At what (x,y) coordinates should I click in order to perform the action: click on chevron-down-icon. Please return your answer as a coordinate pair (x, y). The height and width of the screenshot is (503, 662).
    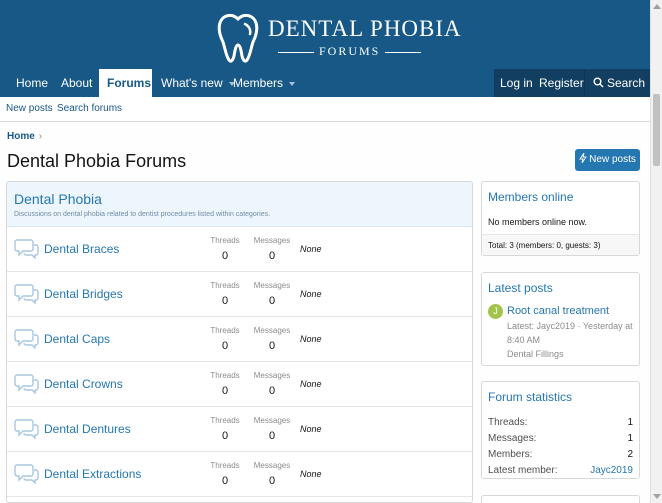
    Looking at the image, I should click on (292, 83).